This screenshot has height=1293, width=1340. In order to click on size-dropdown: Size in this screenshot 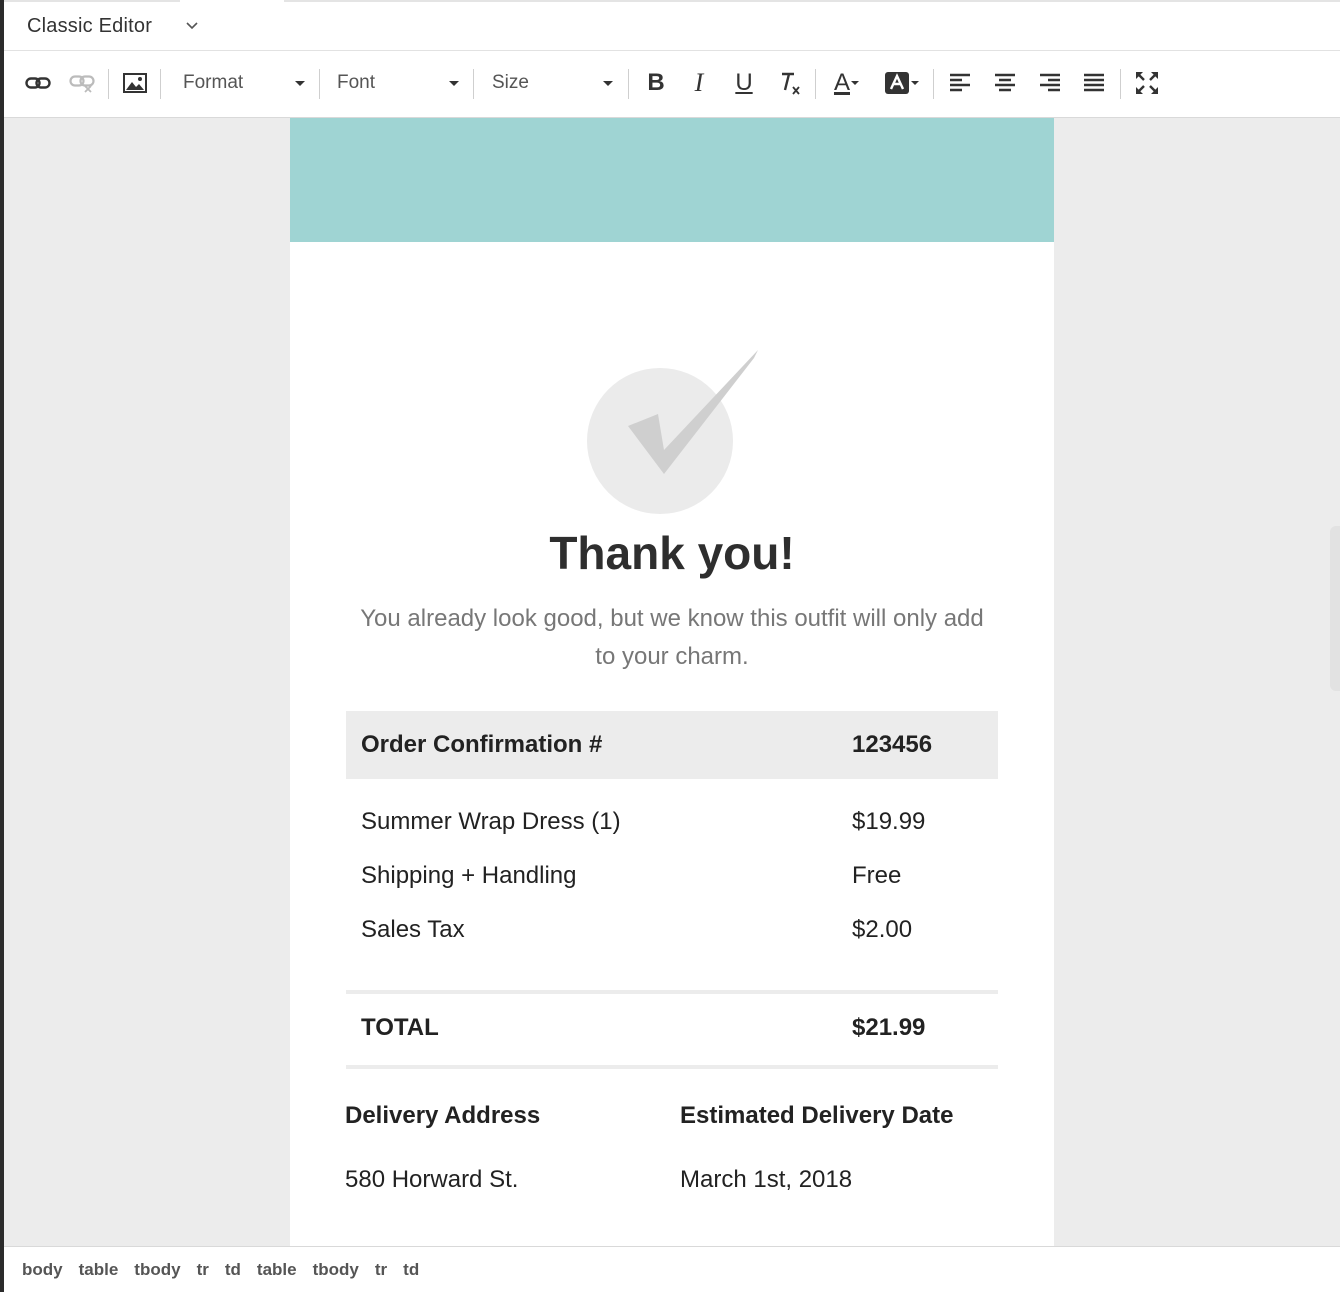, I will do `click(552, 83)`.